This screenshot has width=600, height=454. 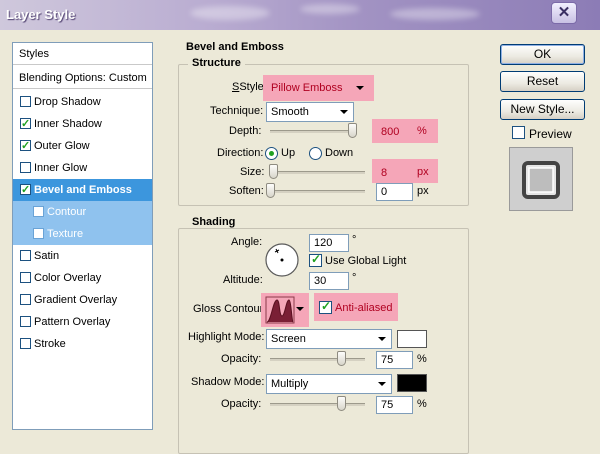 What do you see at coordinates (315, 259) in the screenshot?
I see `global-light-checkbox` at bounding box center [315, 259].